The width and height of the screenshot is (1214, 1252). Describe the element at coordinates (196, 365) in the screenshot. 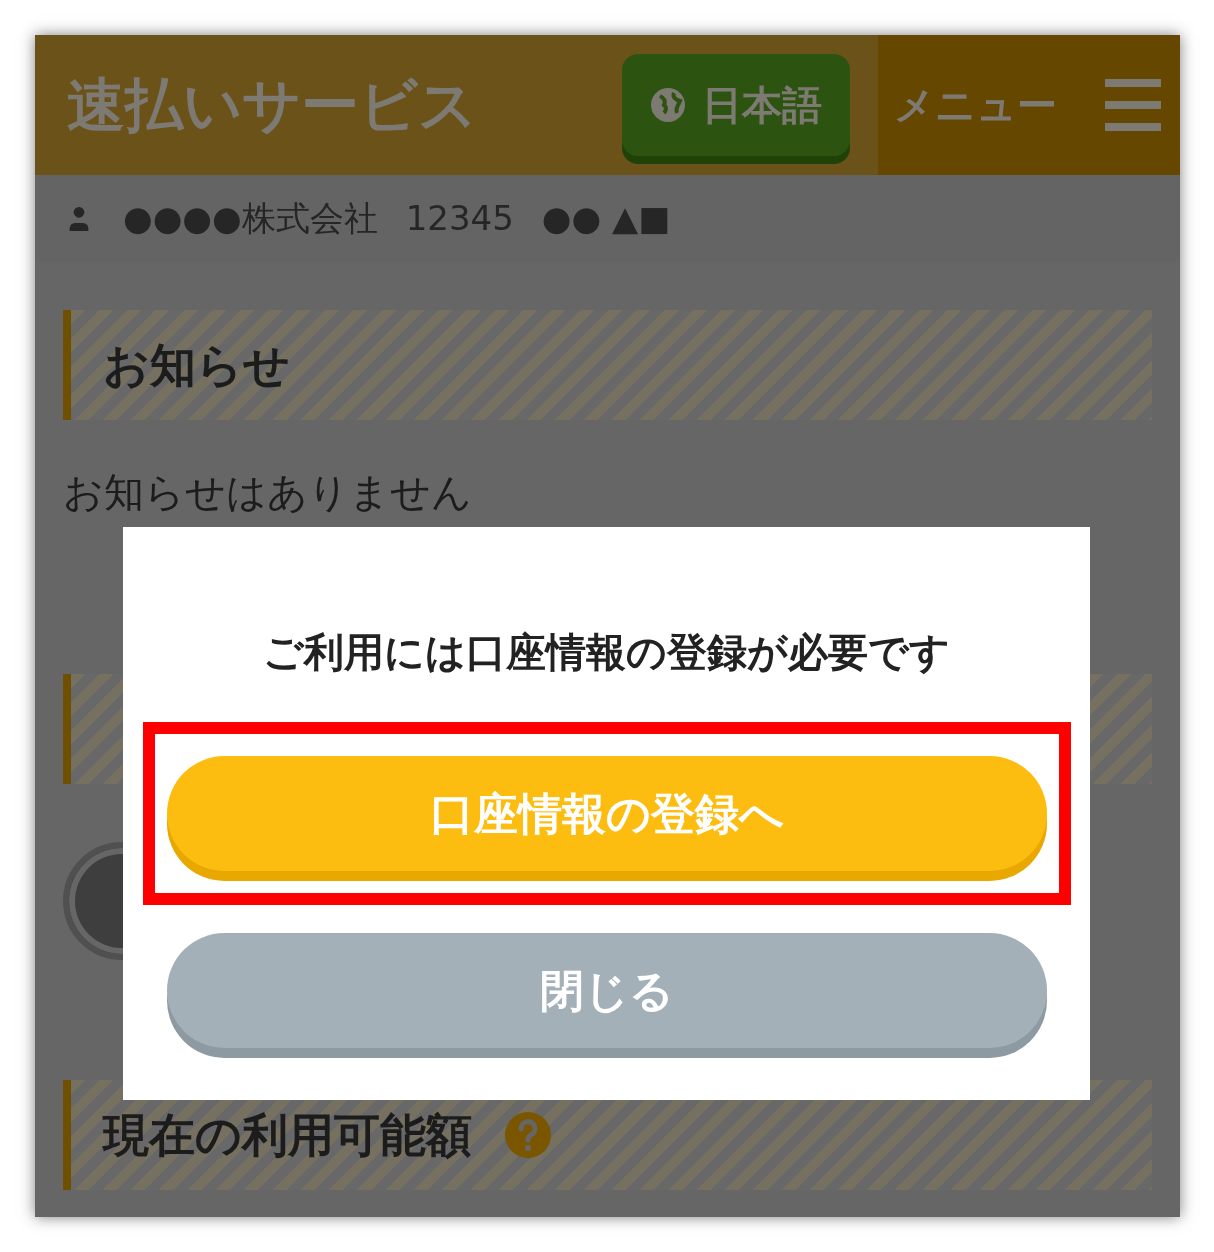

I see `heading-text: お知らせ` at that location.